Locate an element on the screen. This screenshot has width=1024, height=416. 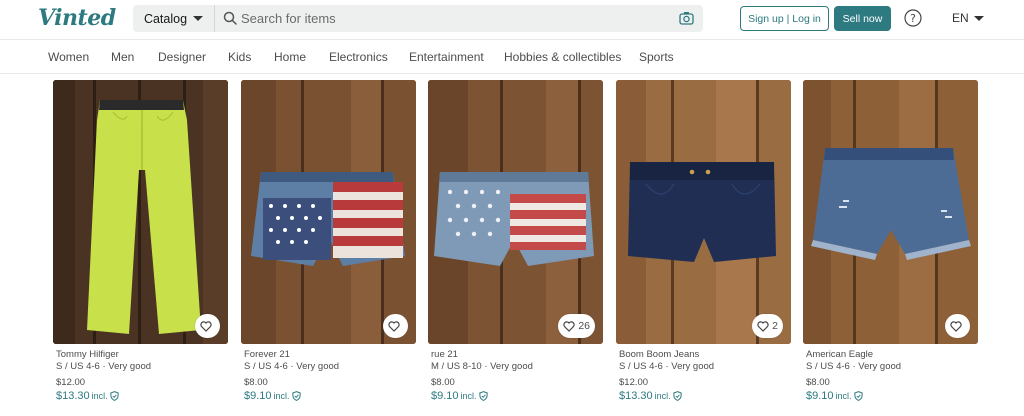
camera-icon is located at coordinates (686, 18).